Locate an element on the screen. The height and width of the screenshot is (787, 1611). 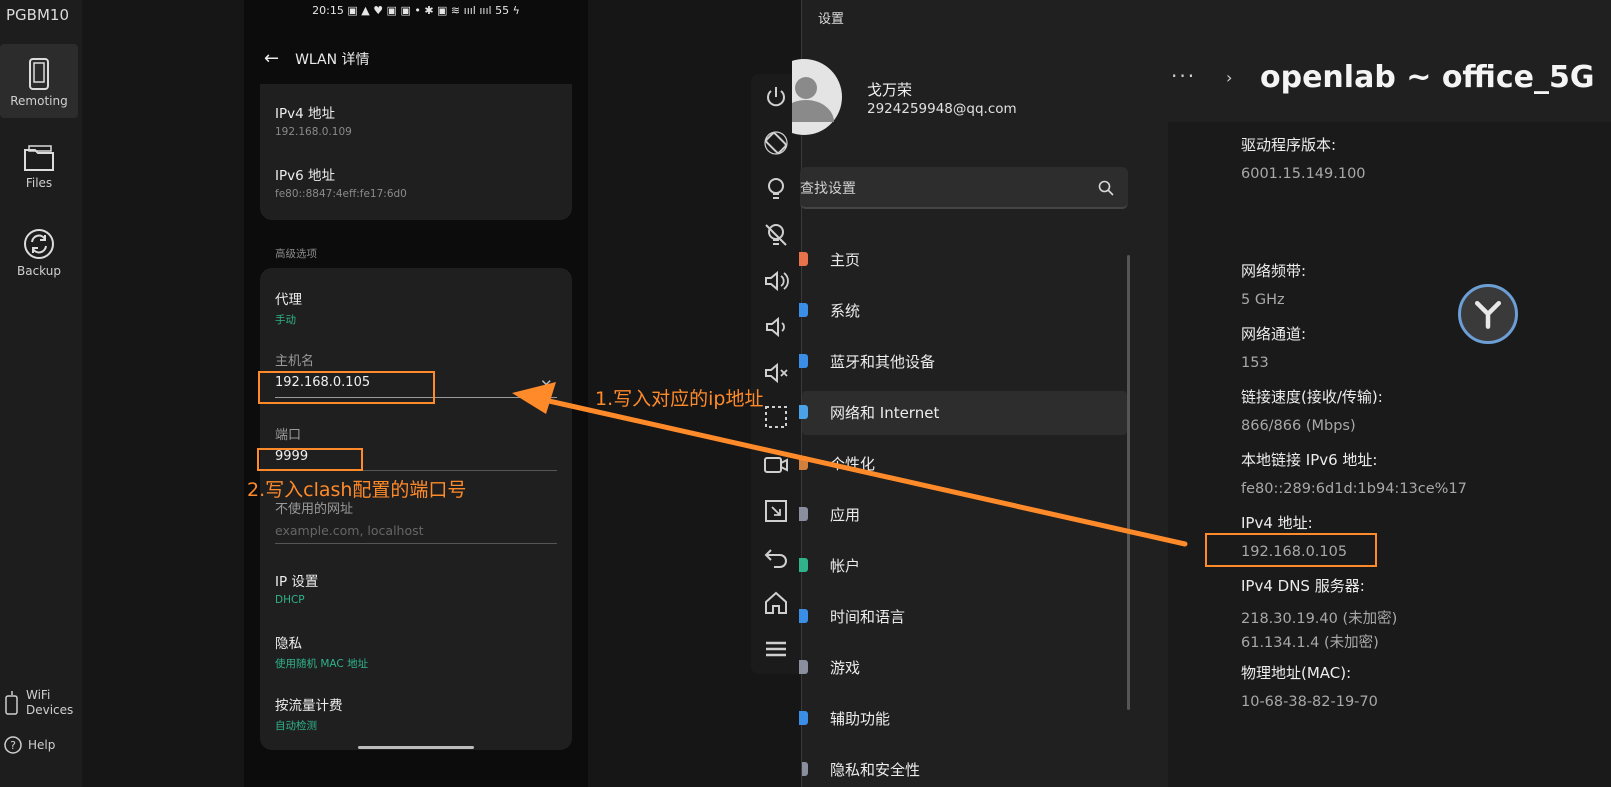
nav-item-gaming: 游戏 is located at coordinates (963, 668).